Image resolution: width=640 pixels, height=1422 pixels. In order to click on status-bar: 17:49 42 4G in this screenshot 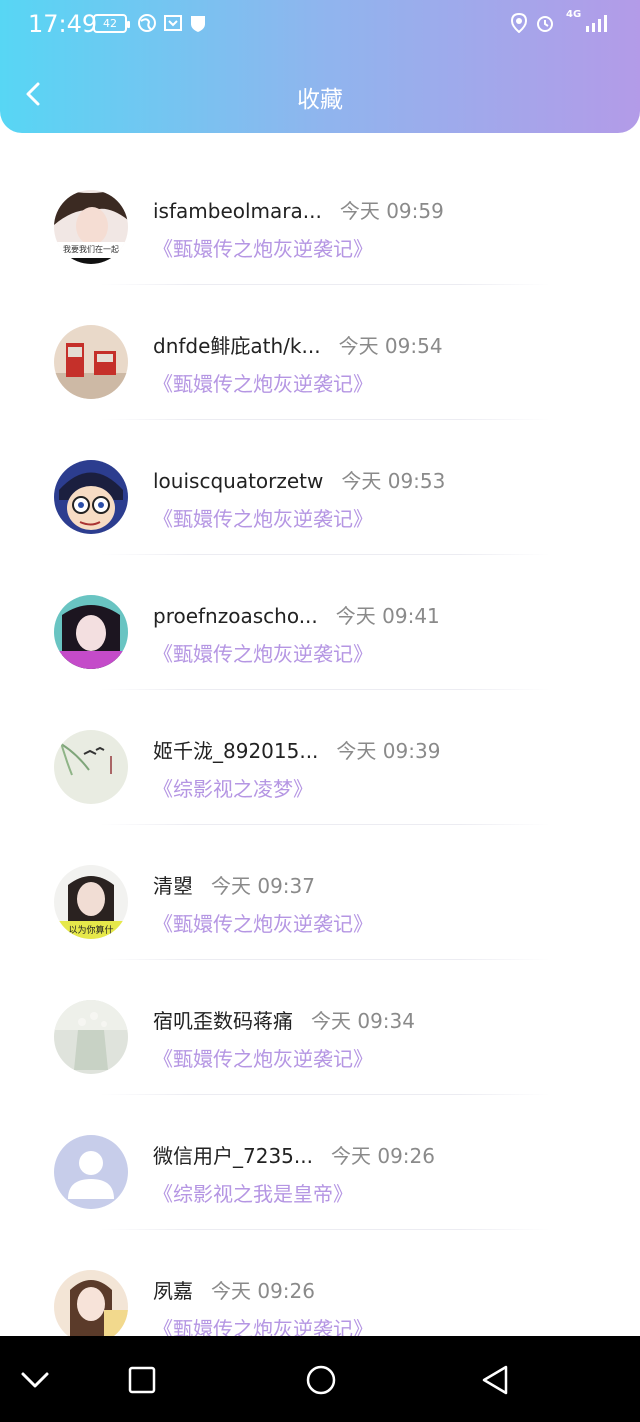, I will do `click(320, 25)`.